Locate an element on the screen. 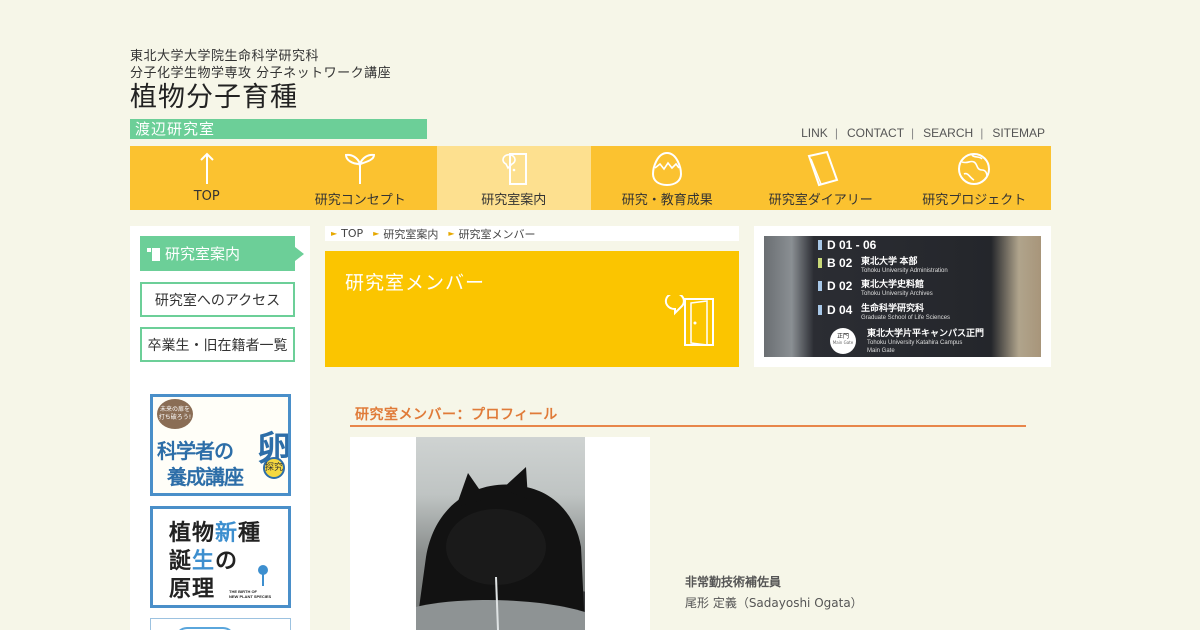  sign-row: D 01 - 06 is located at coordinates (847, 245).